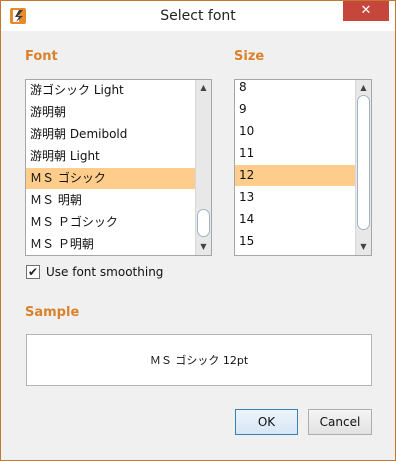  What do you see at coordinates (203, 167) in the screenshot?
I see `font-list-scrollbar: ▲ ▼` at bounding box center [203, 167].